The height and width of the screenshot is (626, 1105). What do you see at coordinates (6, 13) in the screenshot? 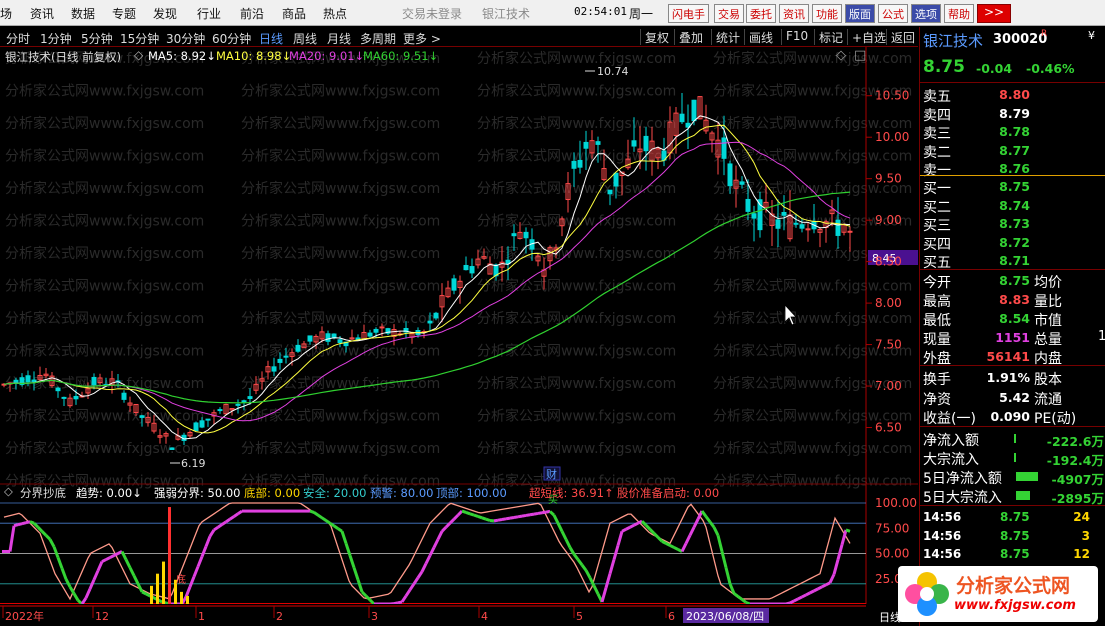
I see `menu-item-0: 场` at bounding box center [6, 13].